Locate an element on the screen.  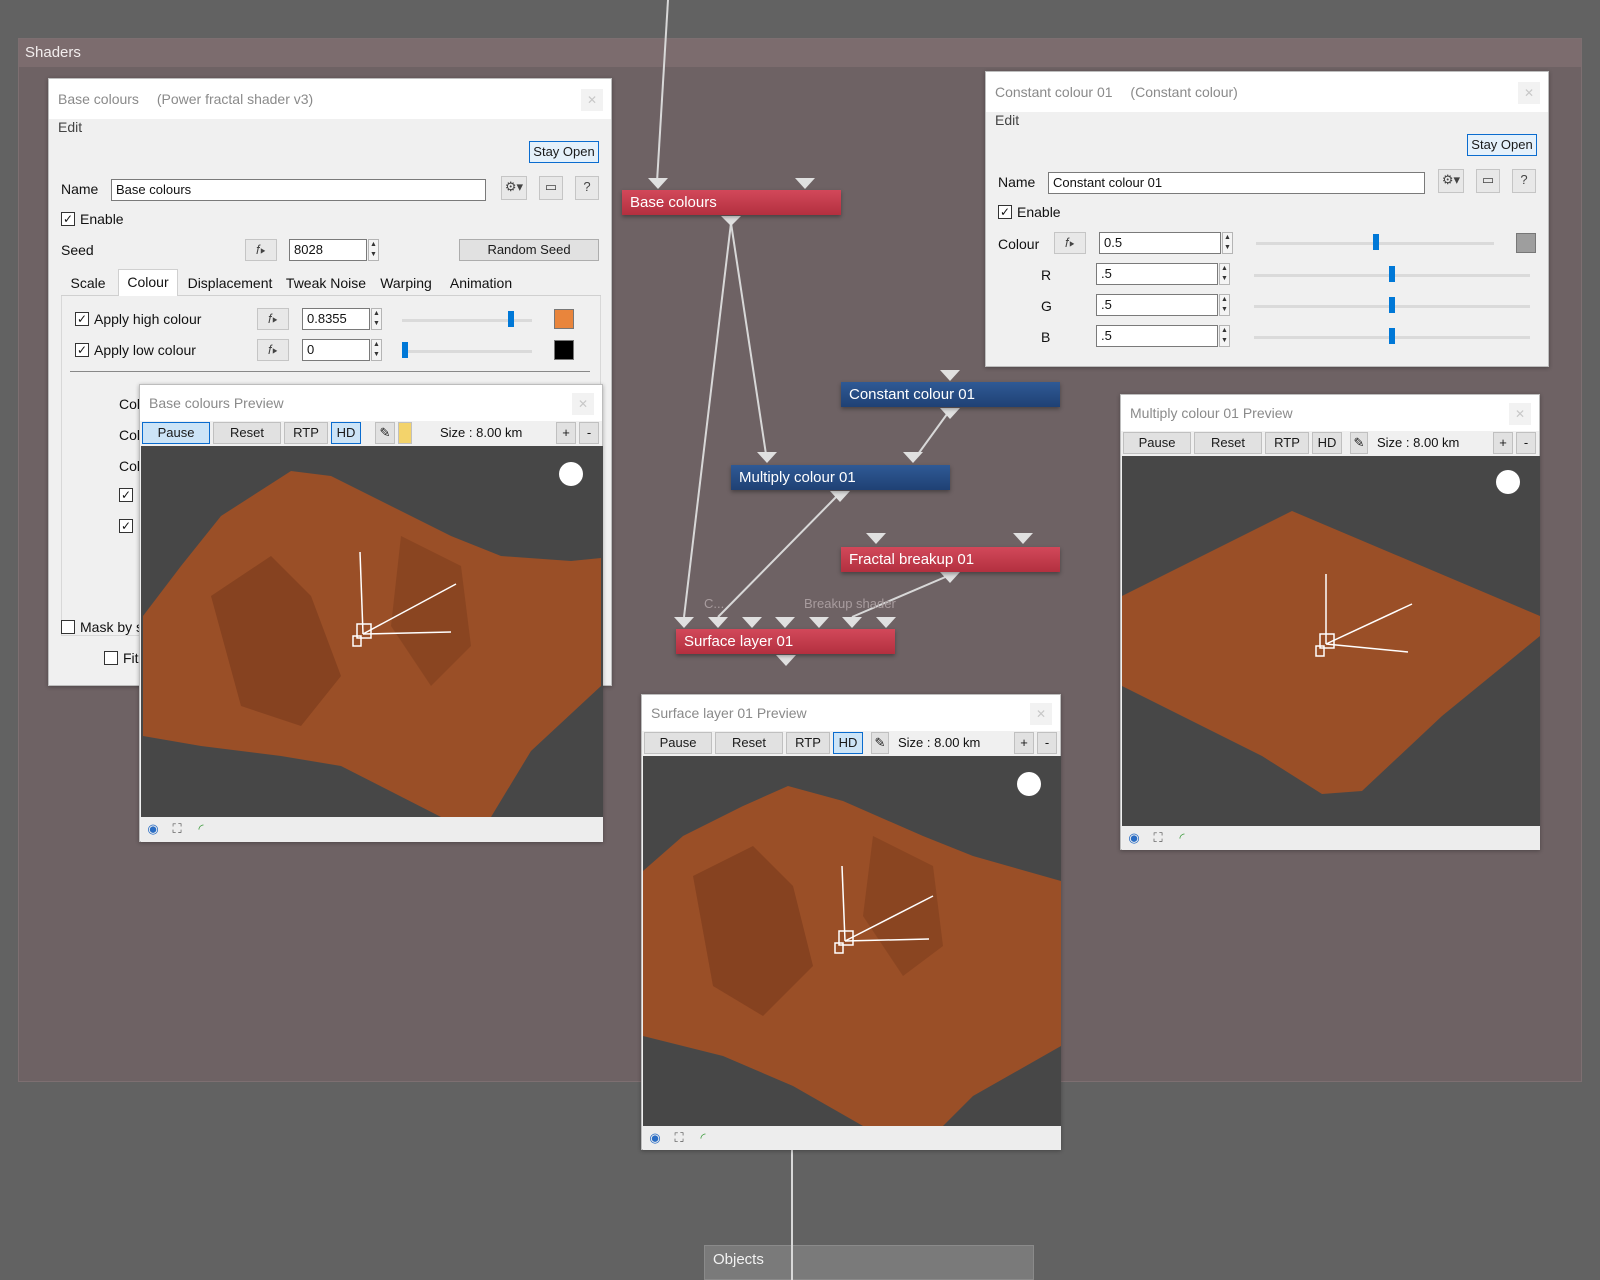
apply-low-checkbox: ✓ is located at coordinates (82, 350).